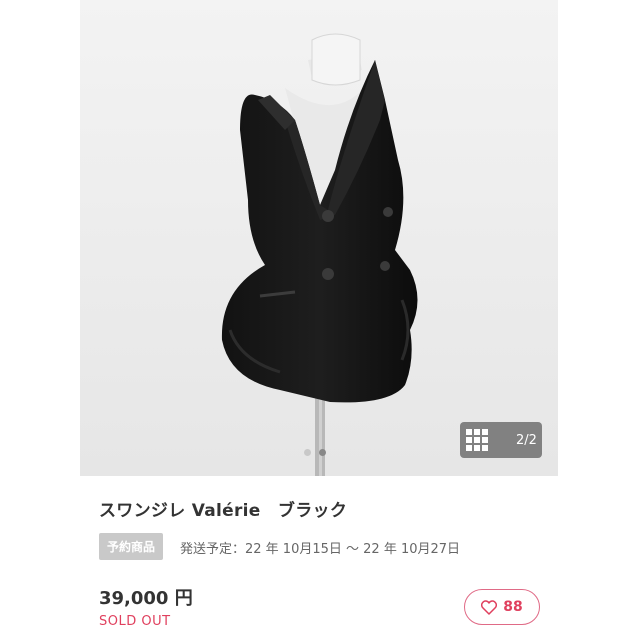  I want to click on preorder-badge: 予約商品, so click(131, 546).